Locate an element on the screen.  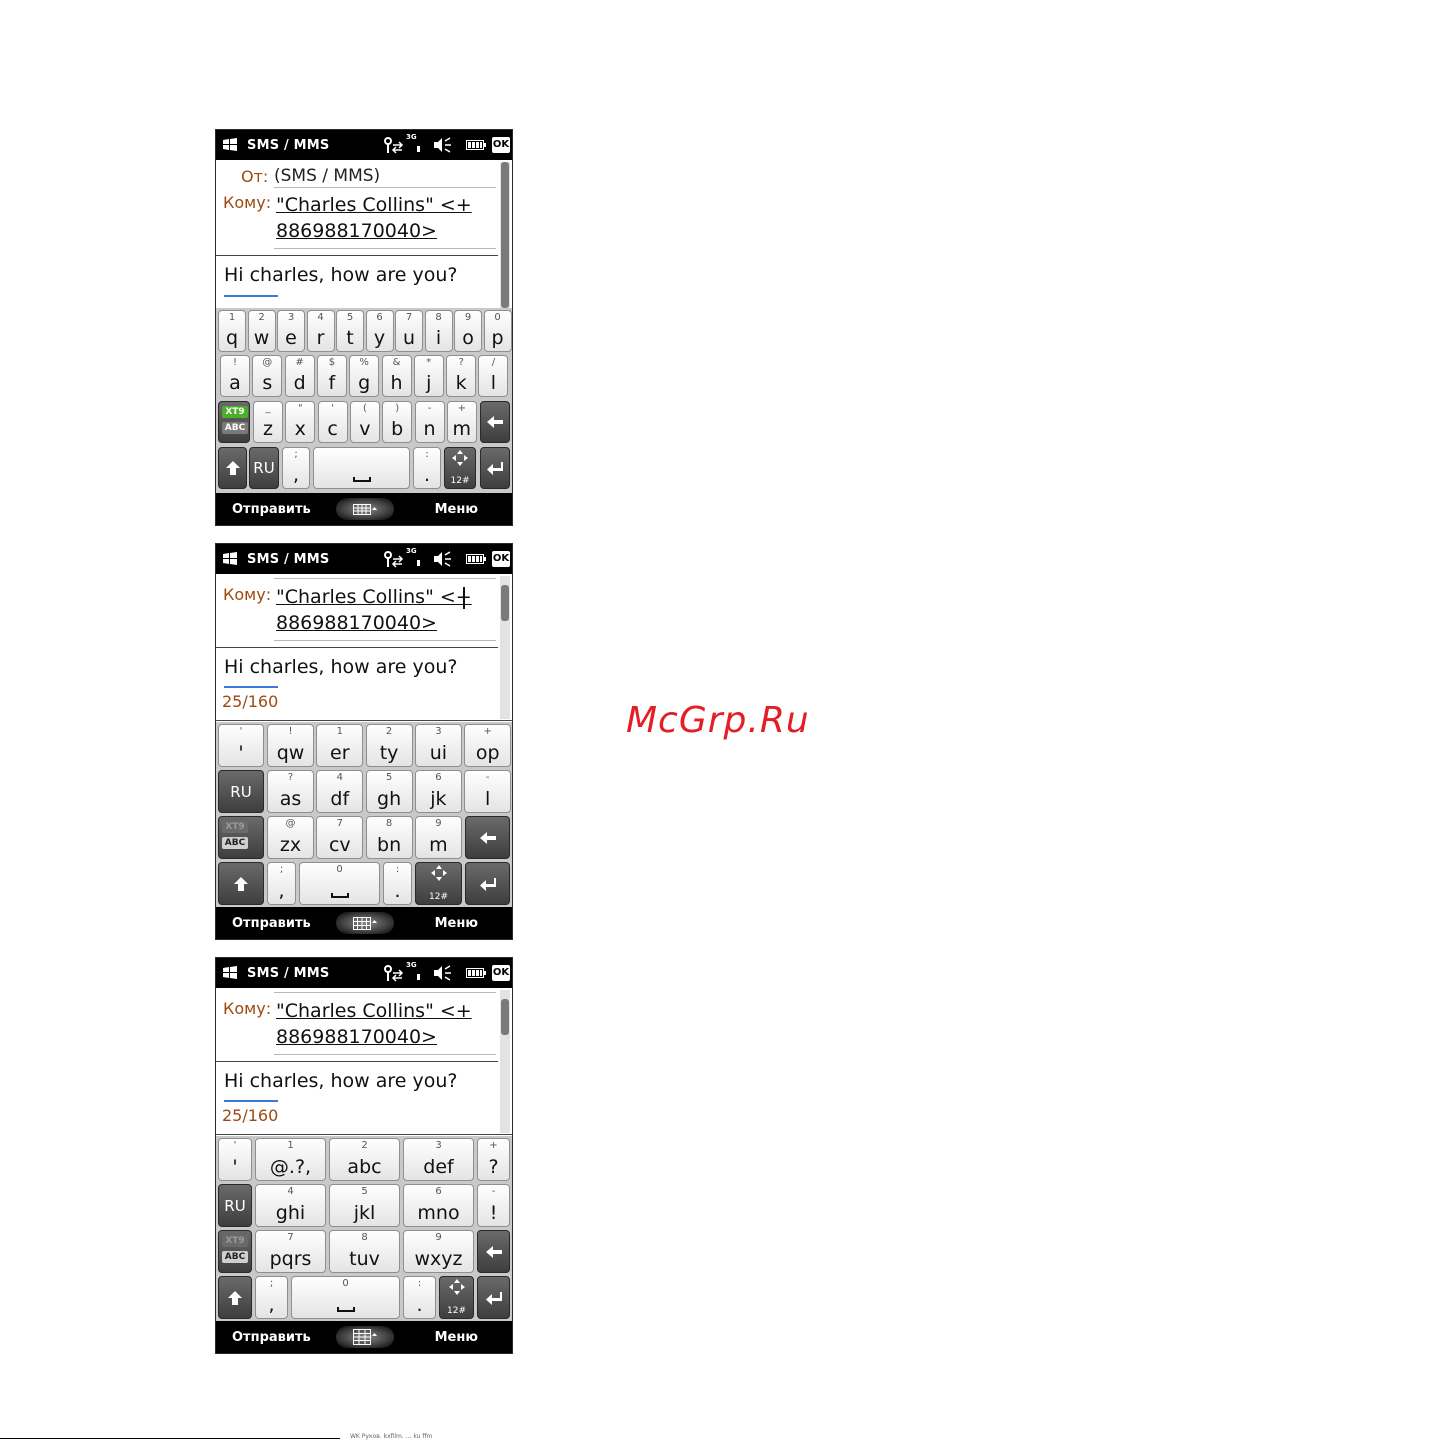
letter-key: ? as is located at coordinates (290, 791).